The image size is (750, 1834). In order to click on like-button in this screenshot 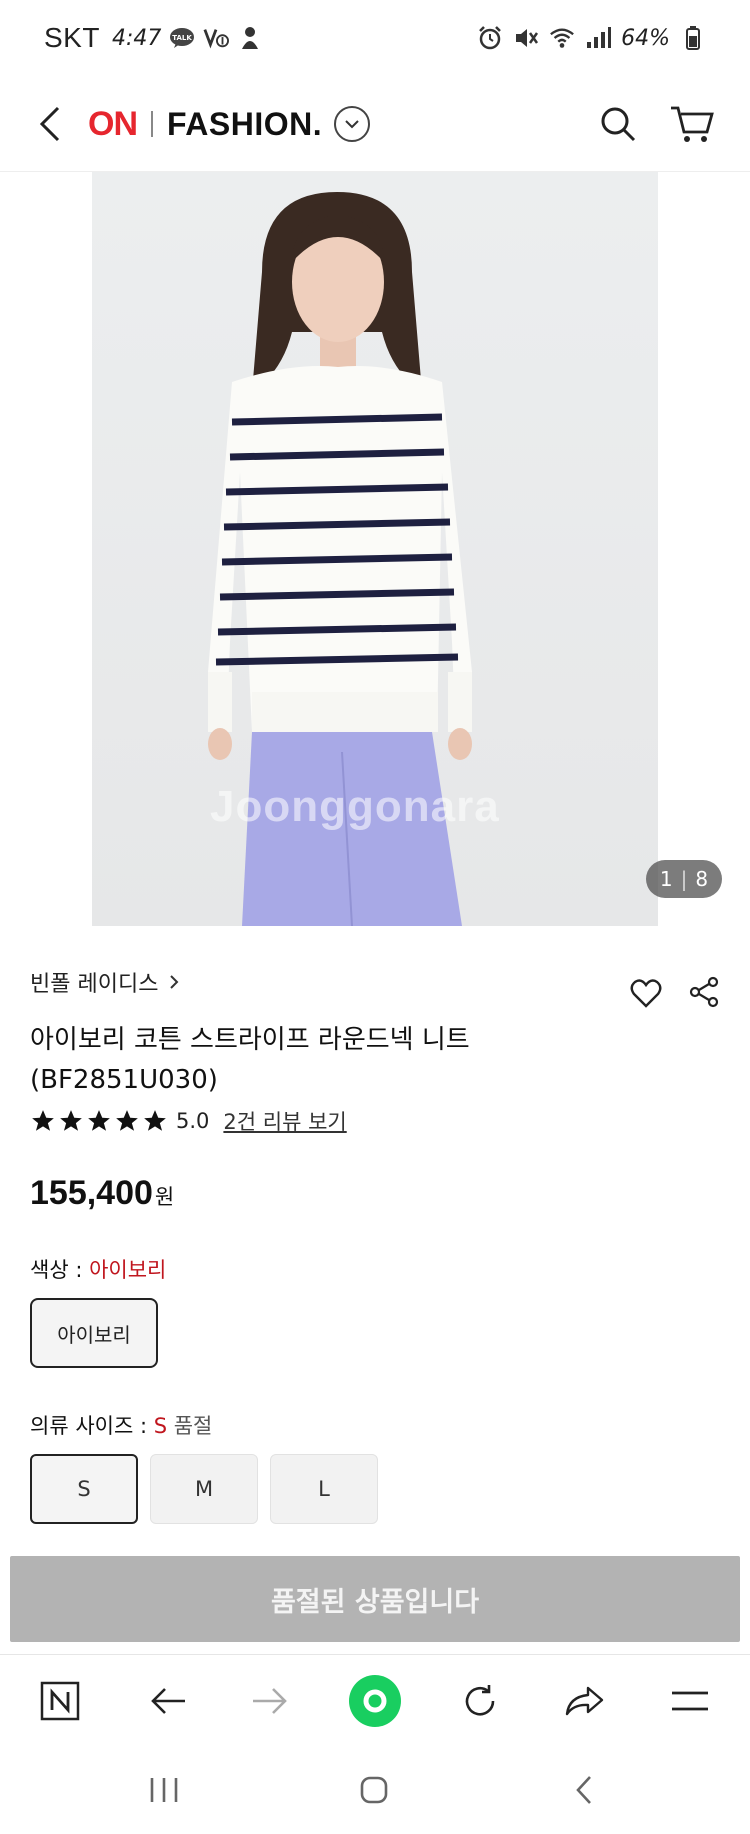, I will do `click(646, 994)`.